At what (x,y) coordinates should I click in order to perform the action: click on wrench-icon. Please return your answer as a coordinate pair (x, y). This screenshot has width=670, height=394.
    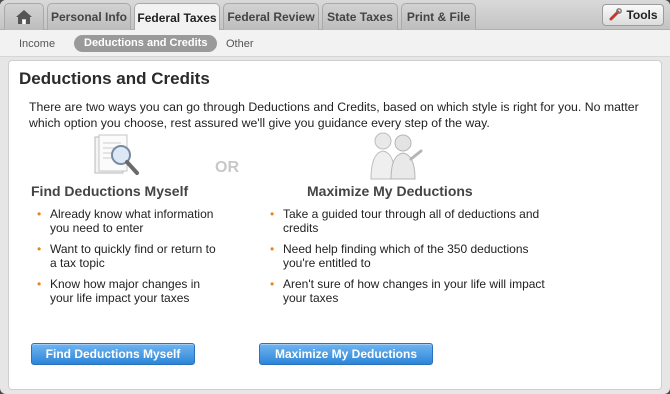
    Looking at the image, I should click on (616, 14).